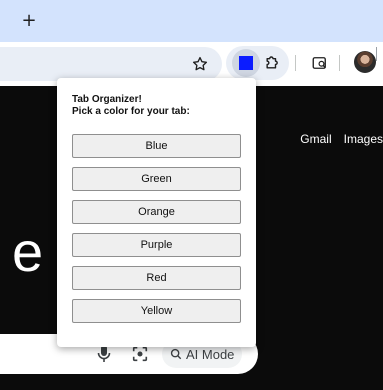  What do you see at coordinates (273, 62) in the screenshot?
I see `puzzle-icon` at bounding box center [273, 62].